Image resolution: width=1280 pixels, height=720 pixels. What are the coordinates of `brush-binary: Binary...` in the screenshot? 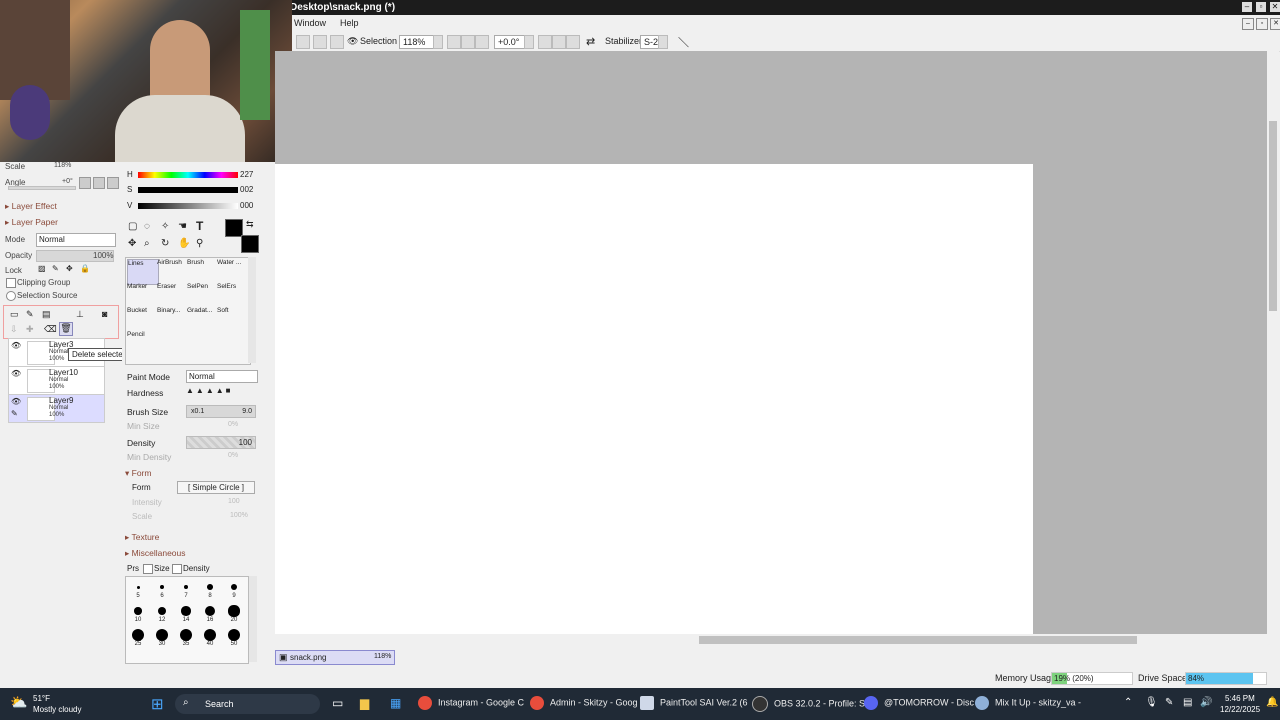 It's located at (172, 319).